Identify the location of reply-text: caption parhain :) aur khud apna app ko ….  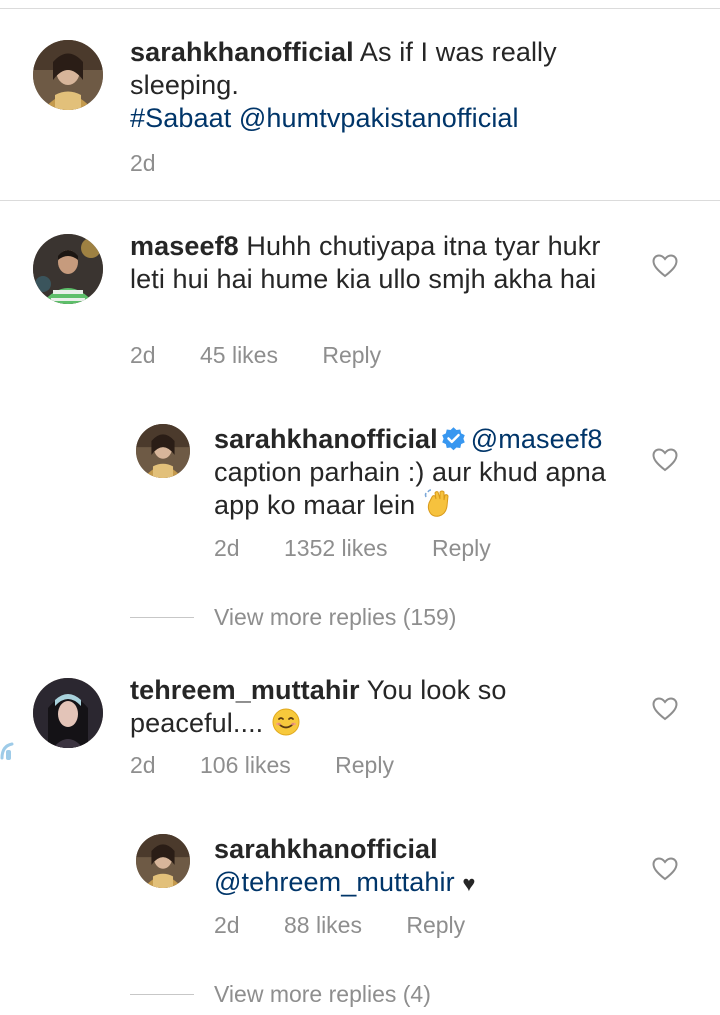
(410, 488).